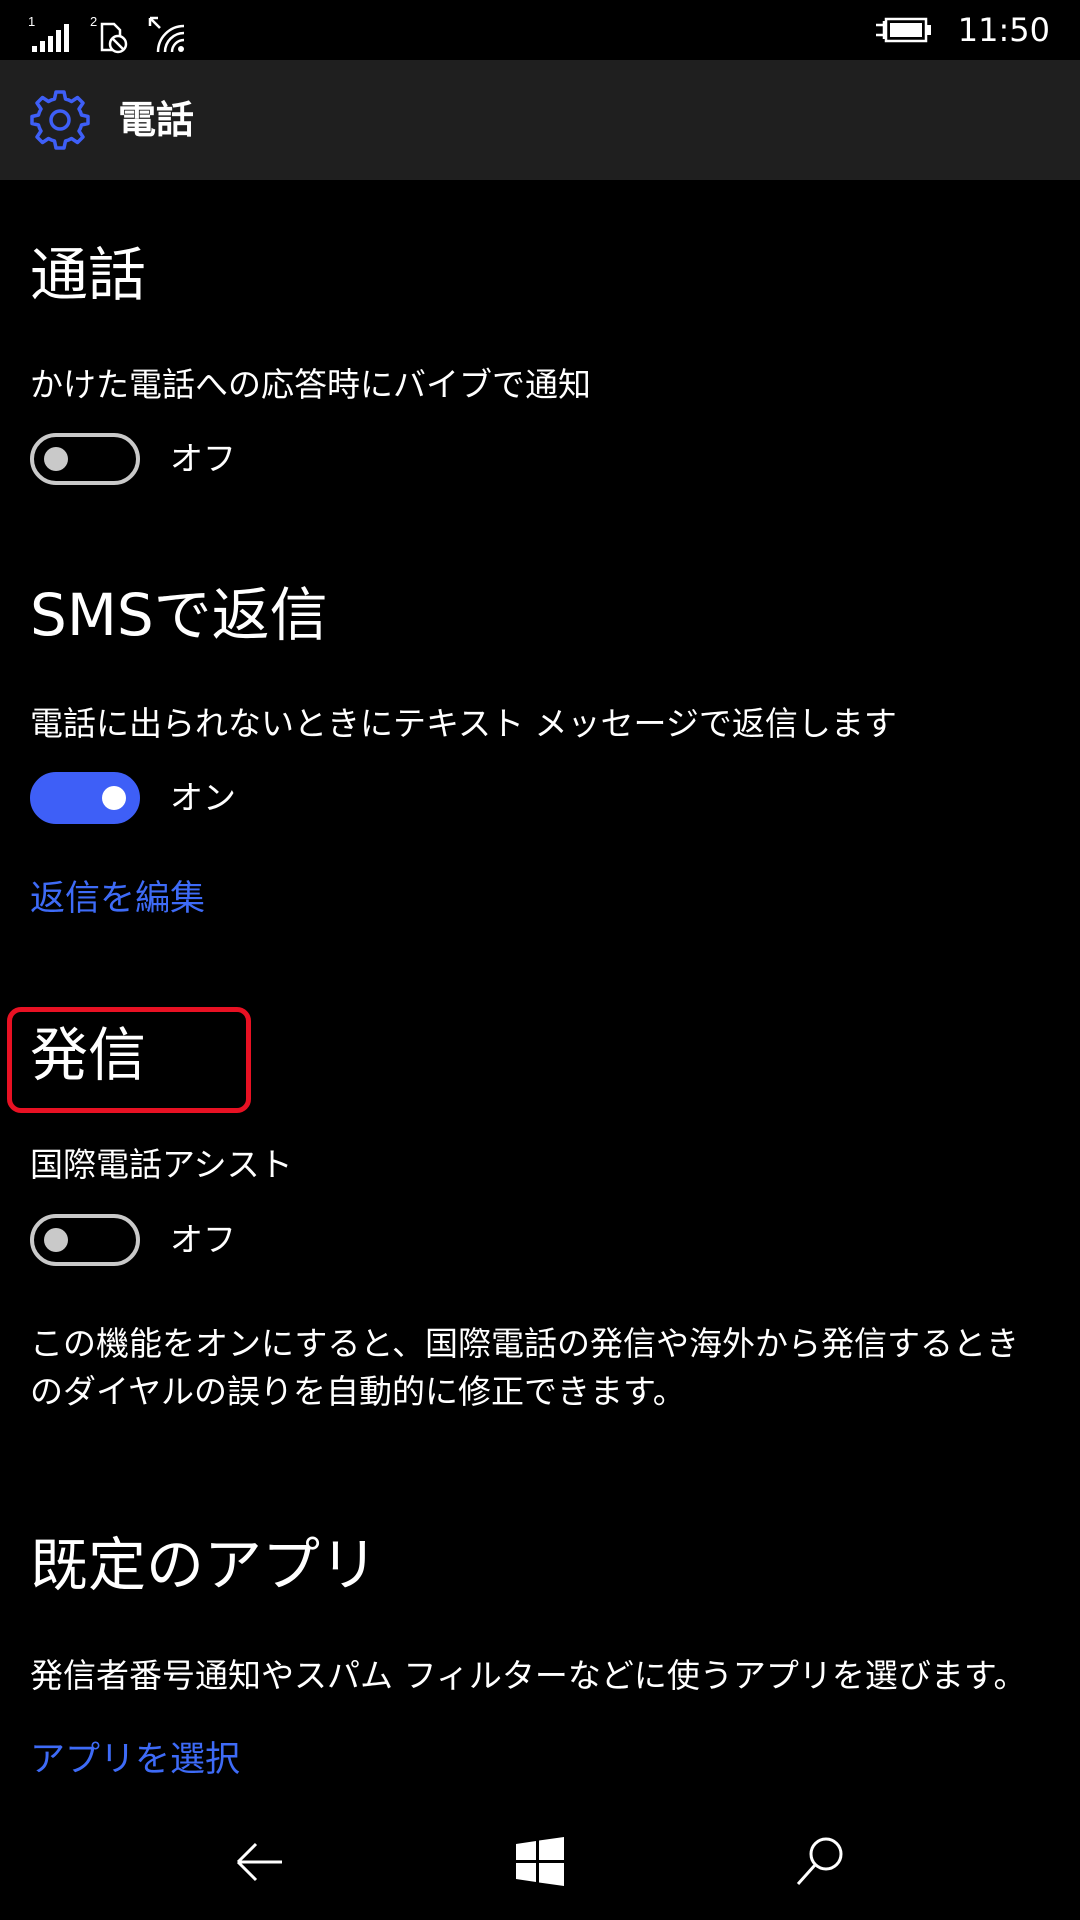 The height and width of the screenshot is (1920, 1080). Describe the element at coordinates (1003, 30) in the screenshot. I see `clock: 11:50` at that location.